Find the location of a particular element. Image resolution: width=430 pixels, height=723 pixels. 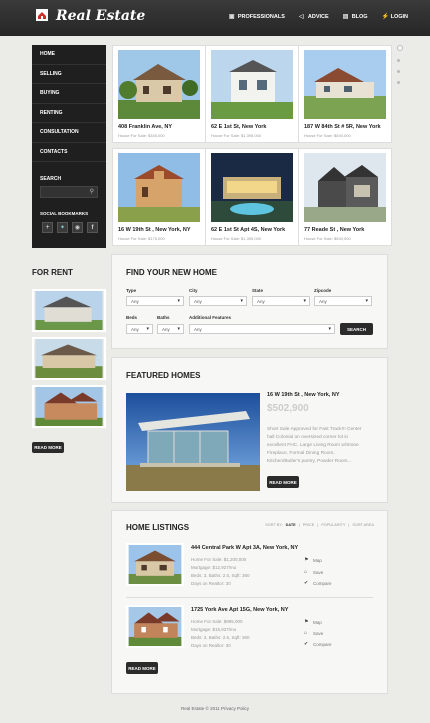

city-label: City is located at coordinates (193, 290).